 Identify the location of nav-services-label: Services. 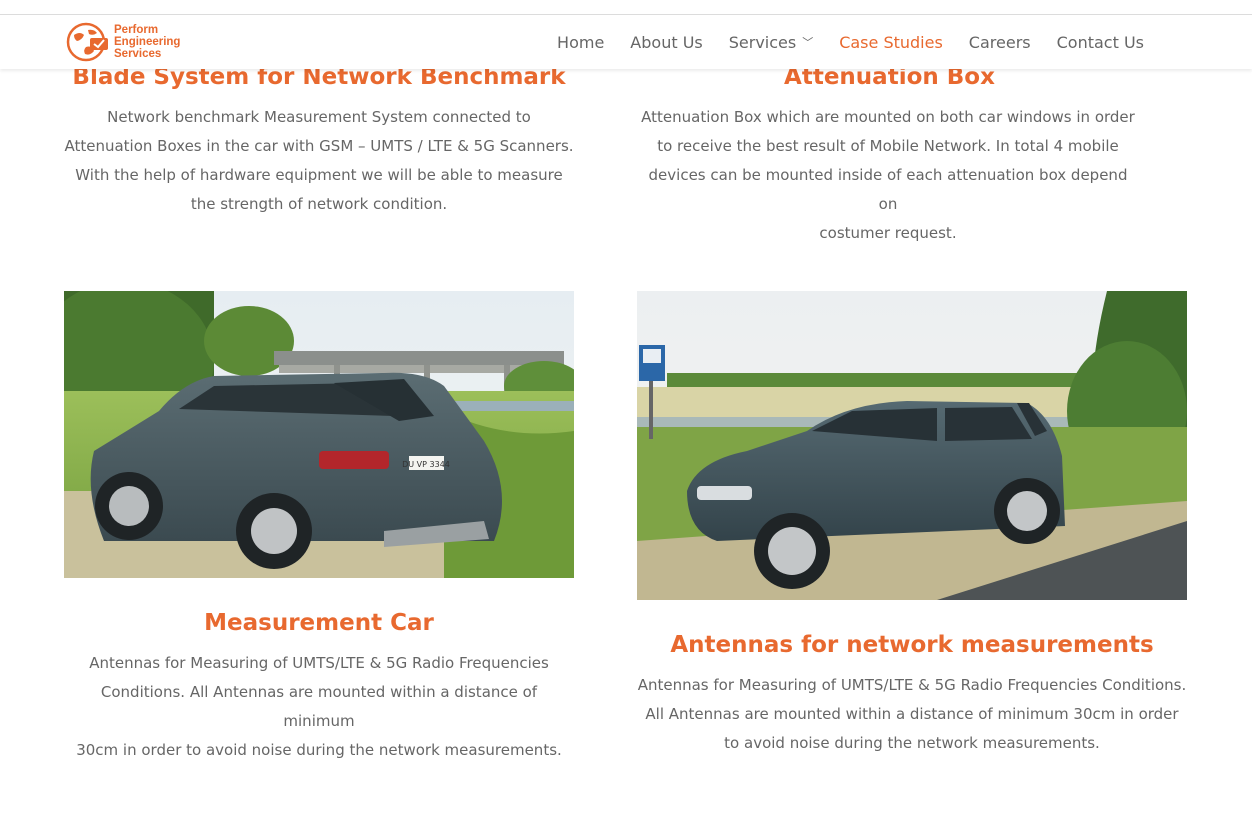
(762, 42).